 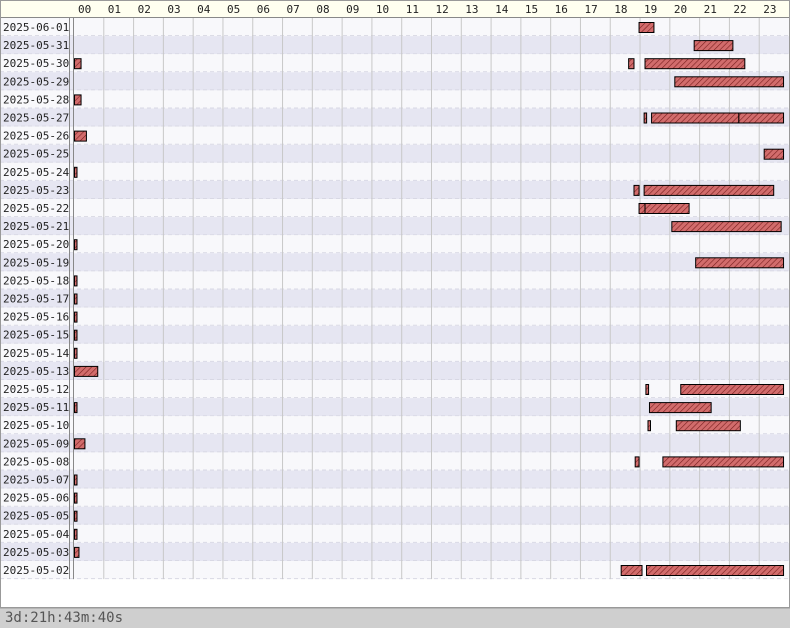 I want to click on date-label: 2025-05-03, so click(x=36, y=552).